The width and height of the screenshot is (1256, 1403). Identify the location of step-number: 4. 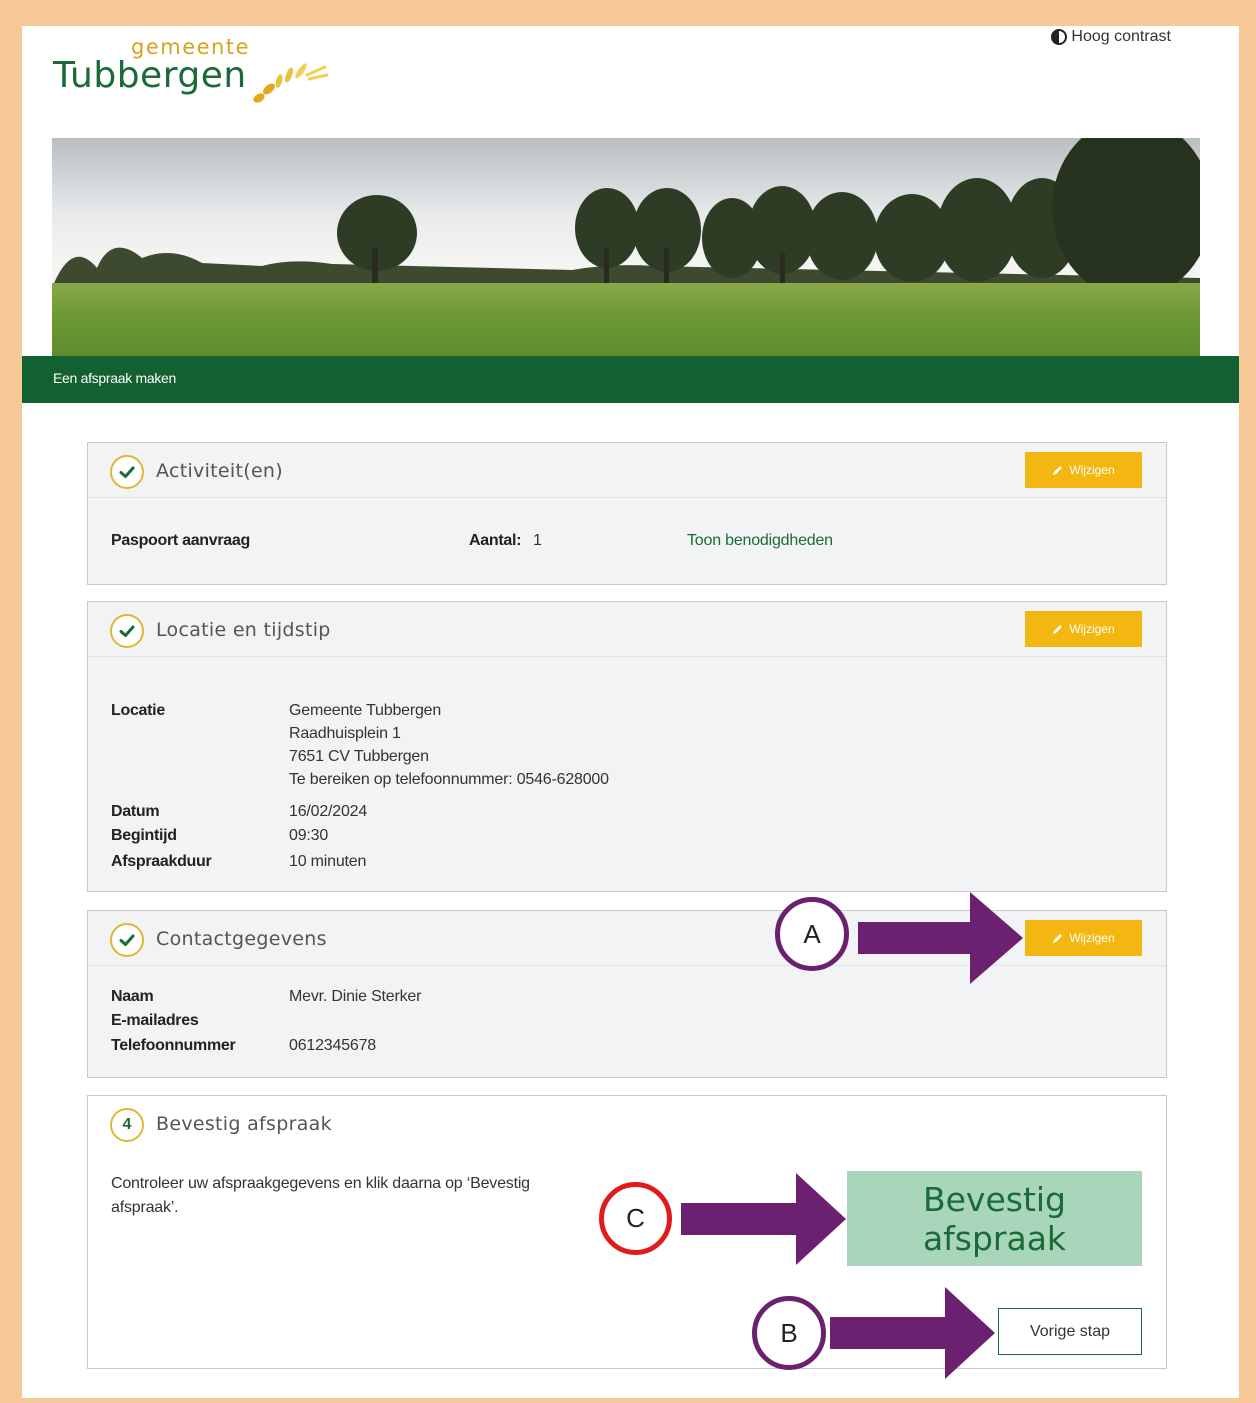
(127, 1125).